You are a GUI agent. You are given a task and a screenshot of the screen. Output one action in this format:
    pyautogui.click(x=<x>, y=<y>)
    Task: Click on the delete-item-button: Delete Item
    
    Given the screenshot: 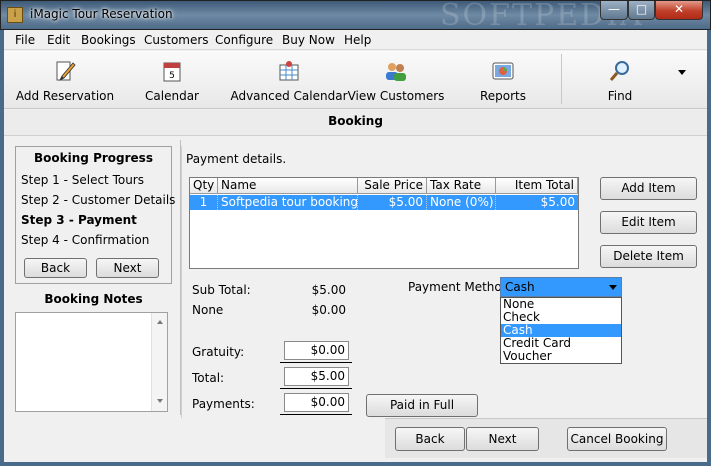 What is the action you would take?
    pyautogui.click(x=648, y=256)
    